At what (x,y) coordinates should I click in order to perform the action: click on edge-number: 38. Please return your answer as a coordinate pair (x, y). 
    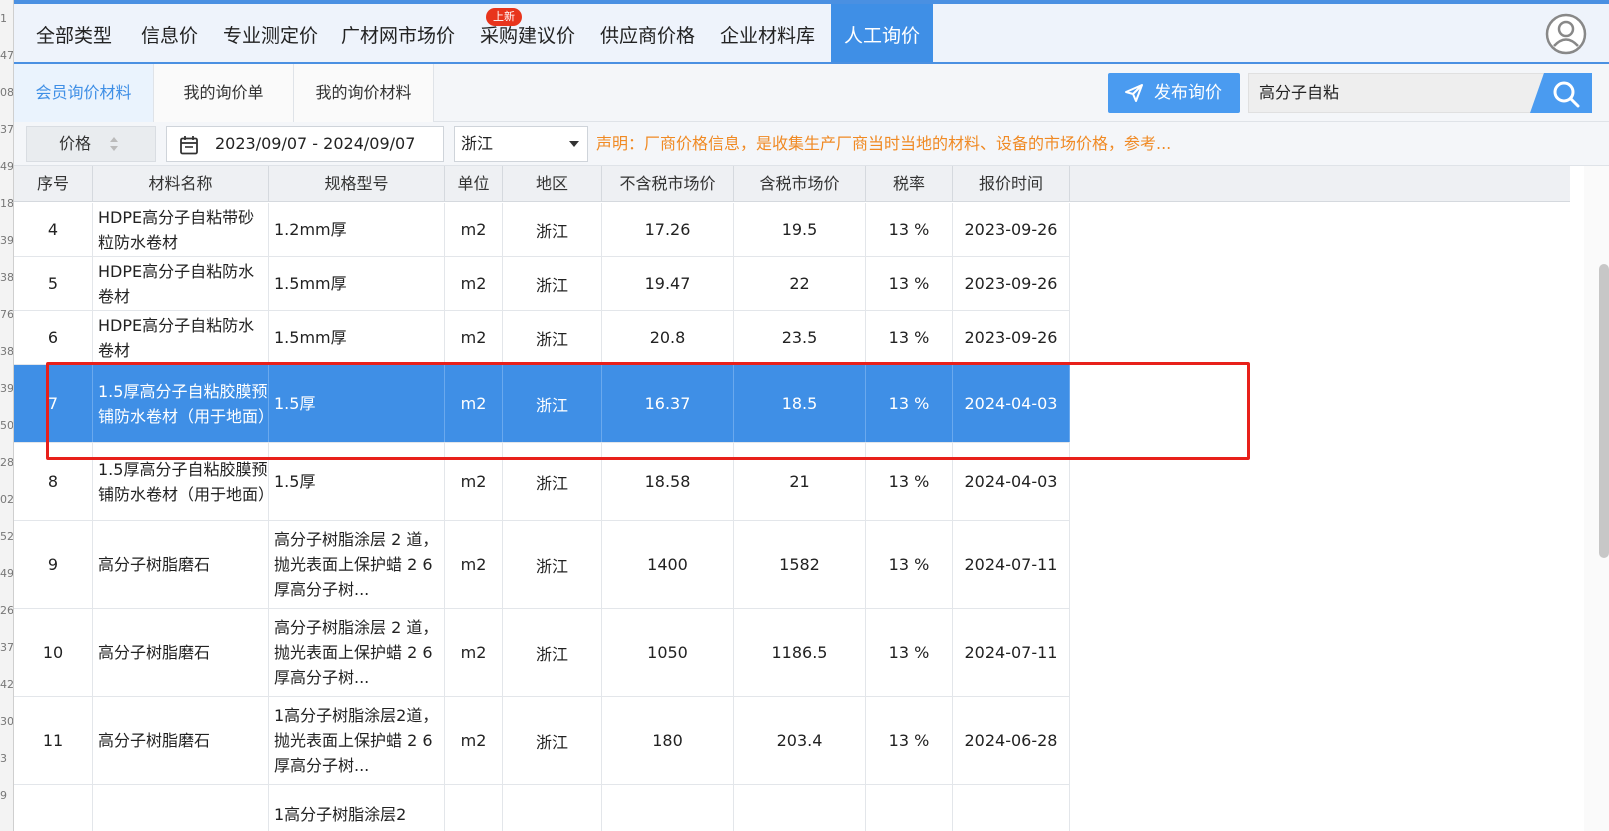
    Looking at the image, I should click on (7, 277).